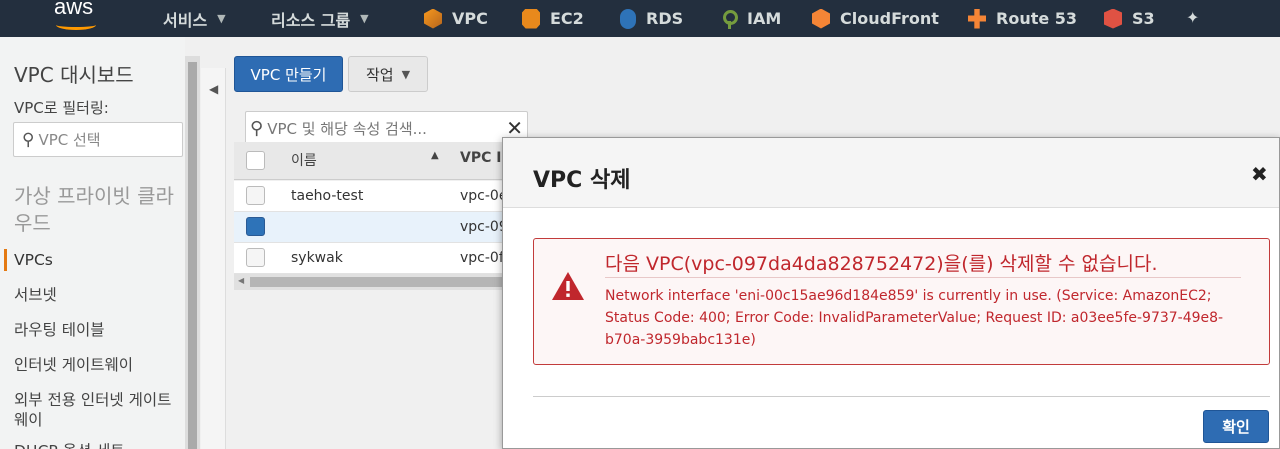 The image size is (1280, 449). I want to click on nav-link-label: Route 53, so click(1037, 18).